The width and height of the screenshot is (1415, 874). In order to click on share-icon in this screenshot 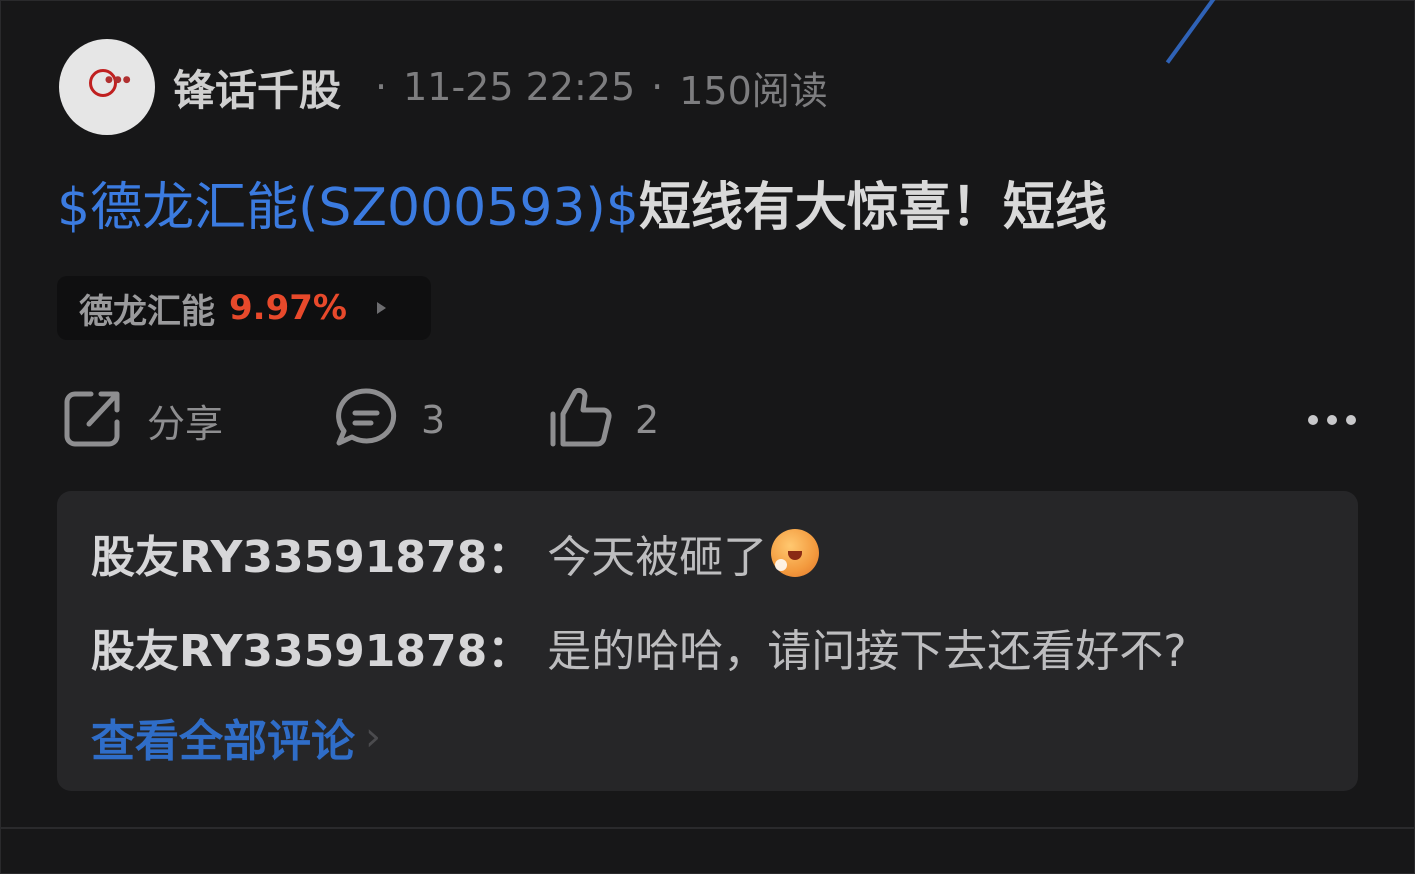, I will do `click(93, 420)`.